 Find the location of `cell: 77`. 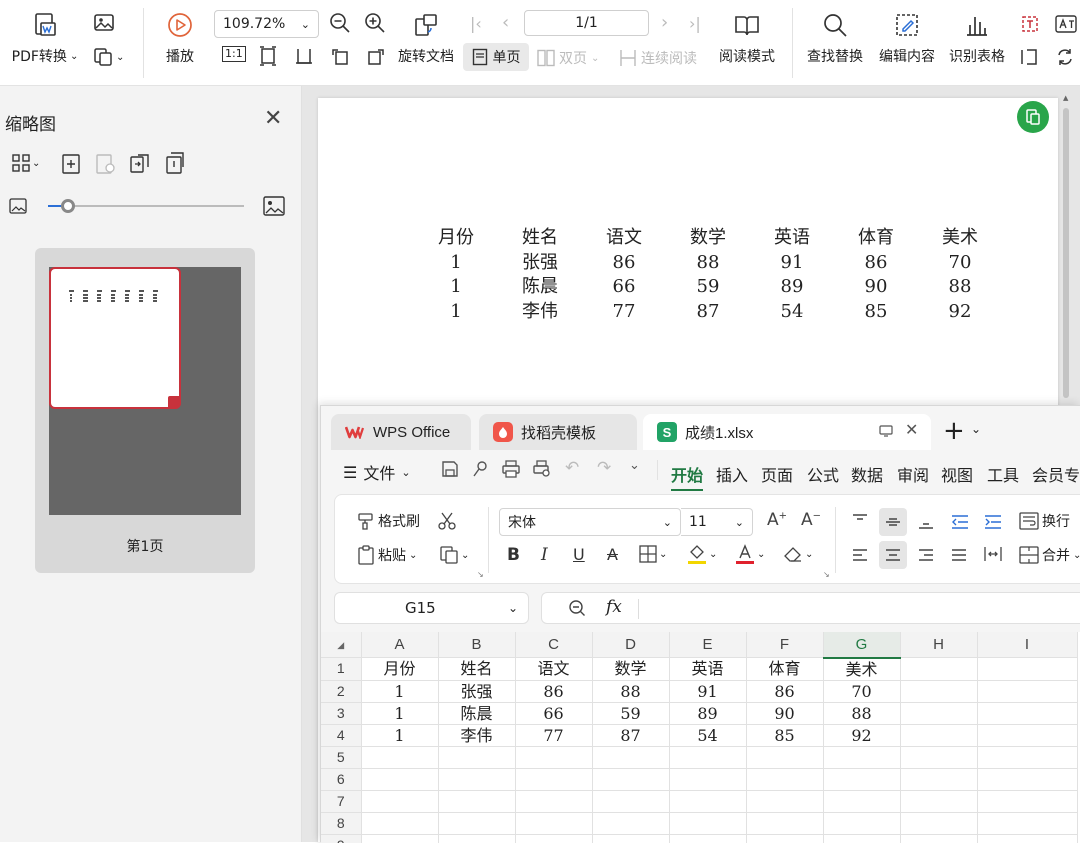

cell: 77 is located at coordinates (554, 735).